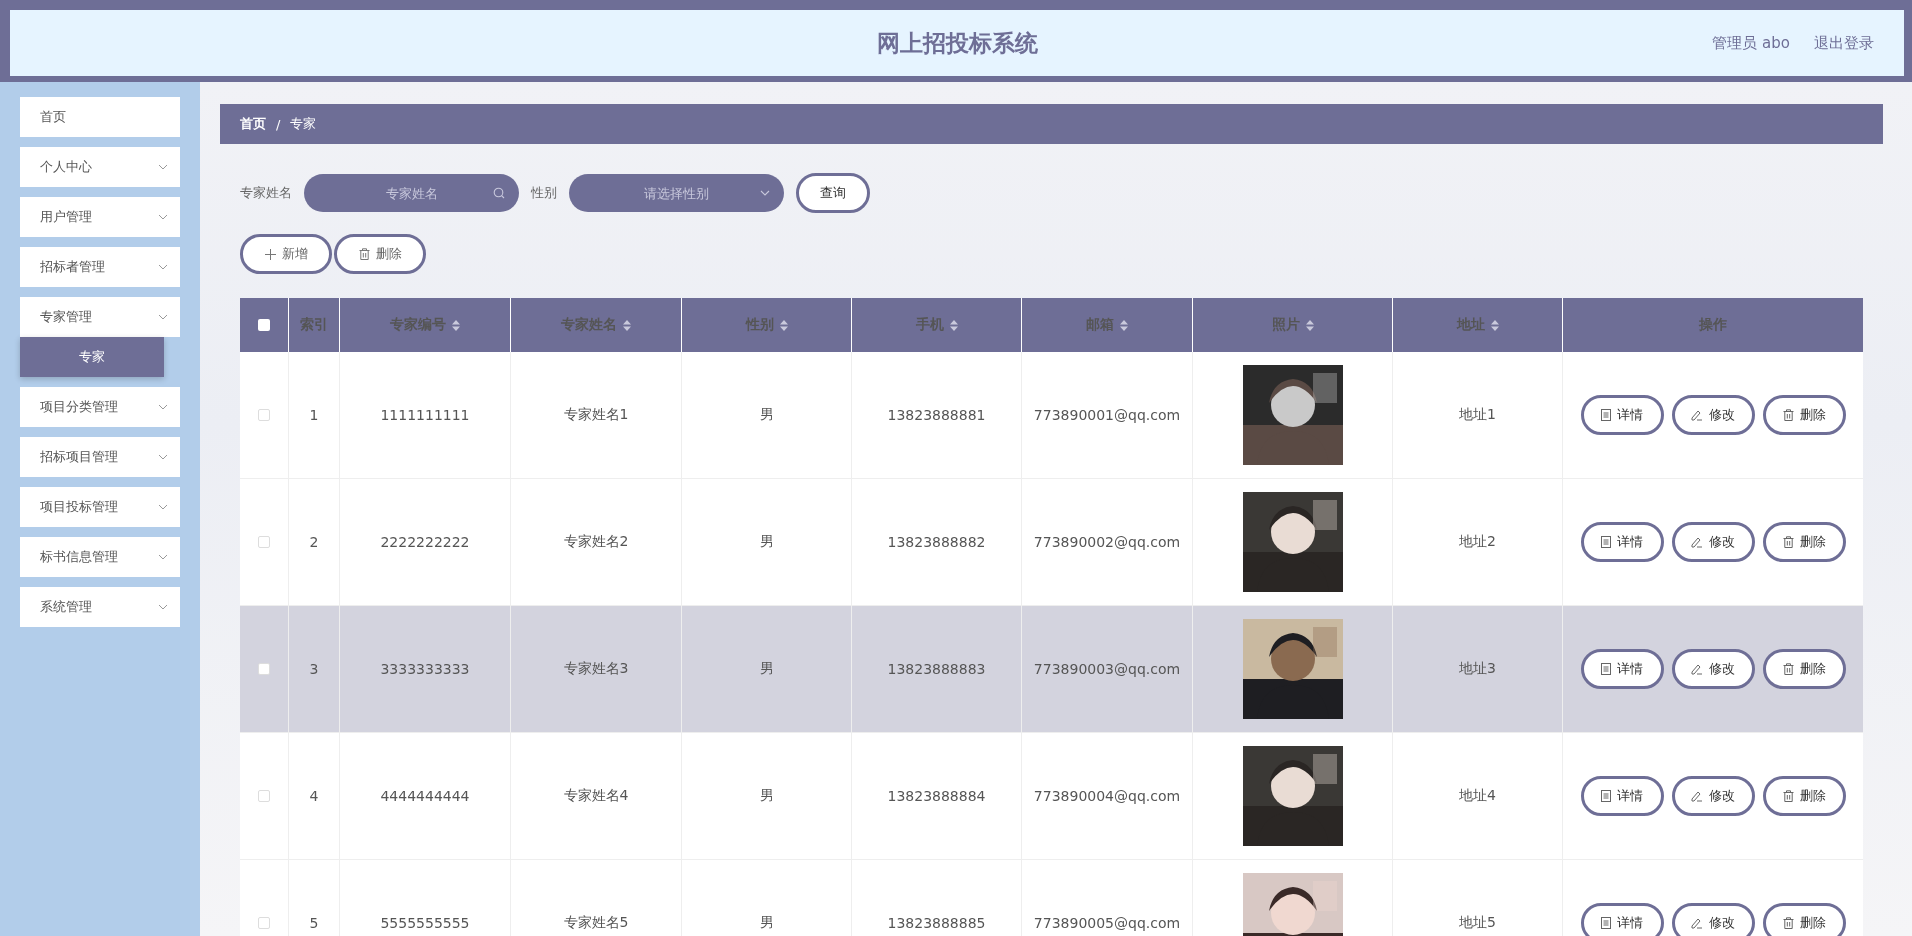 This screenshot has width=1912, height=936. What do you see at coordinates (100, 267) in the screenshot?
I see `sidebar-item: 招标者管理` at bounding box center [100, 267].